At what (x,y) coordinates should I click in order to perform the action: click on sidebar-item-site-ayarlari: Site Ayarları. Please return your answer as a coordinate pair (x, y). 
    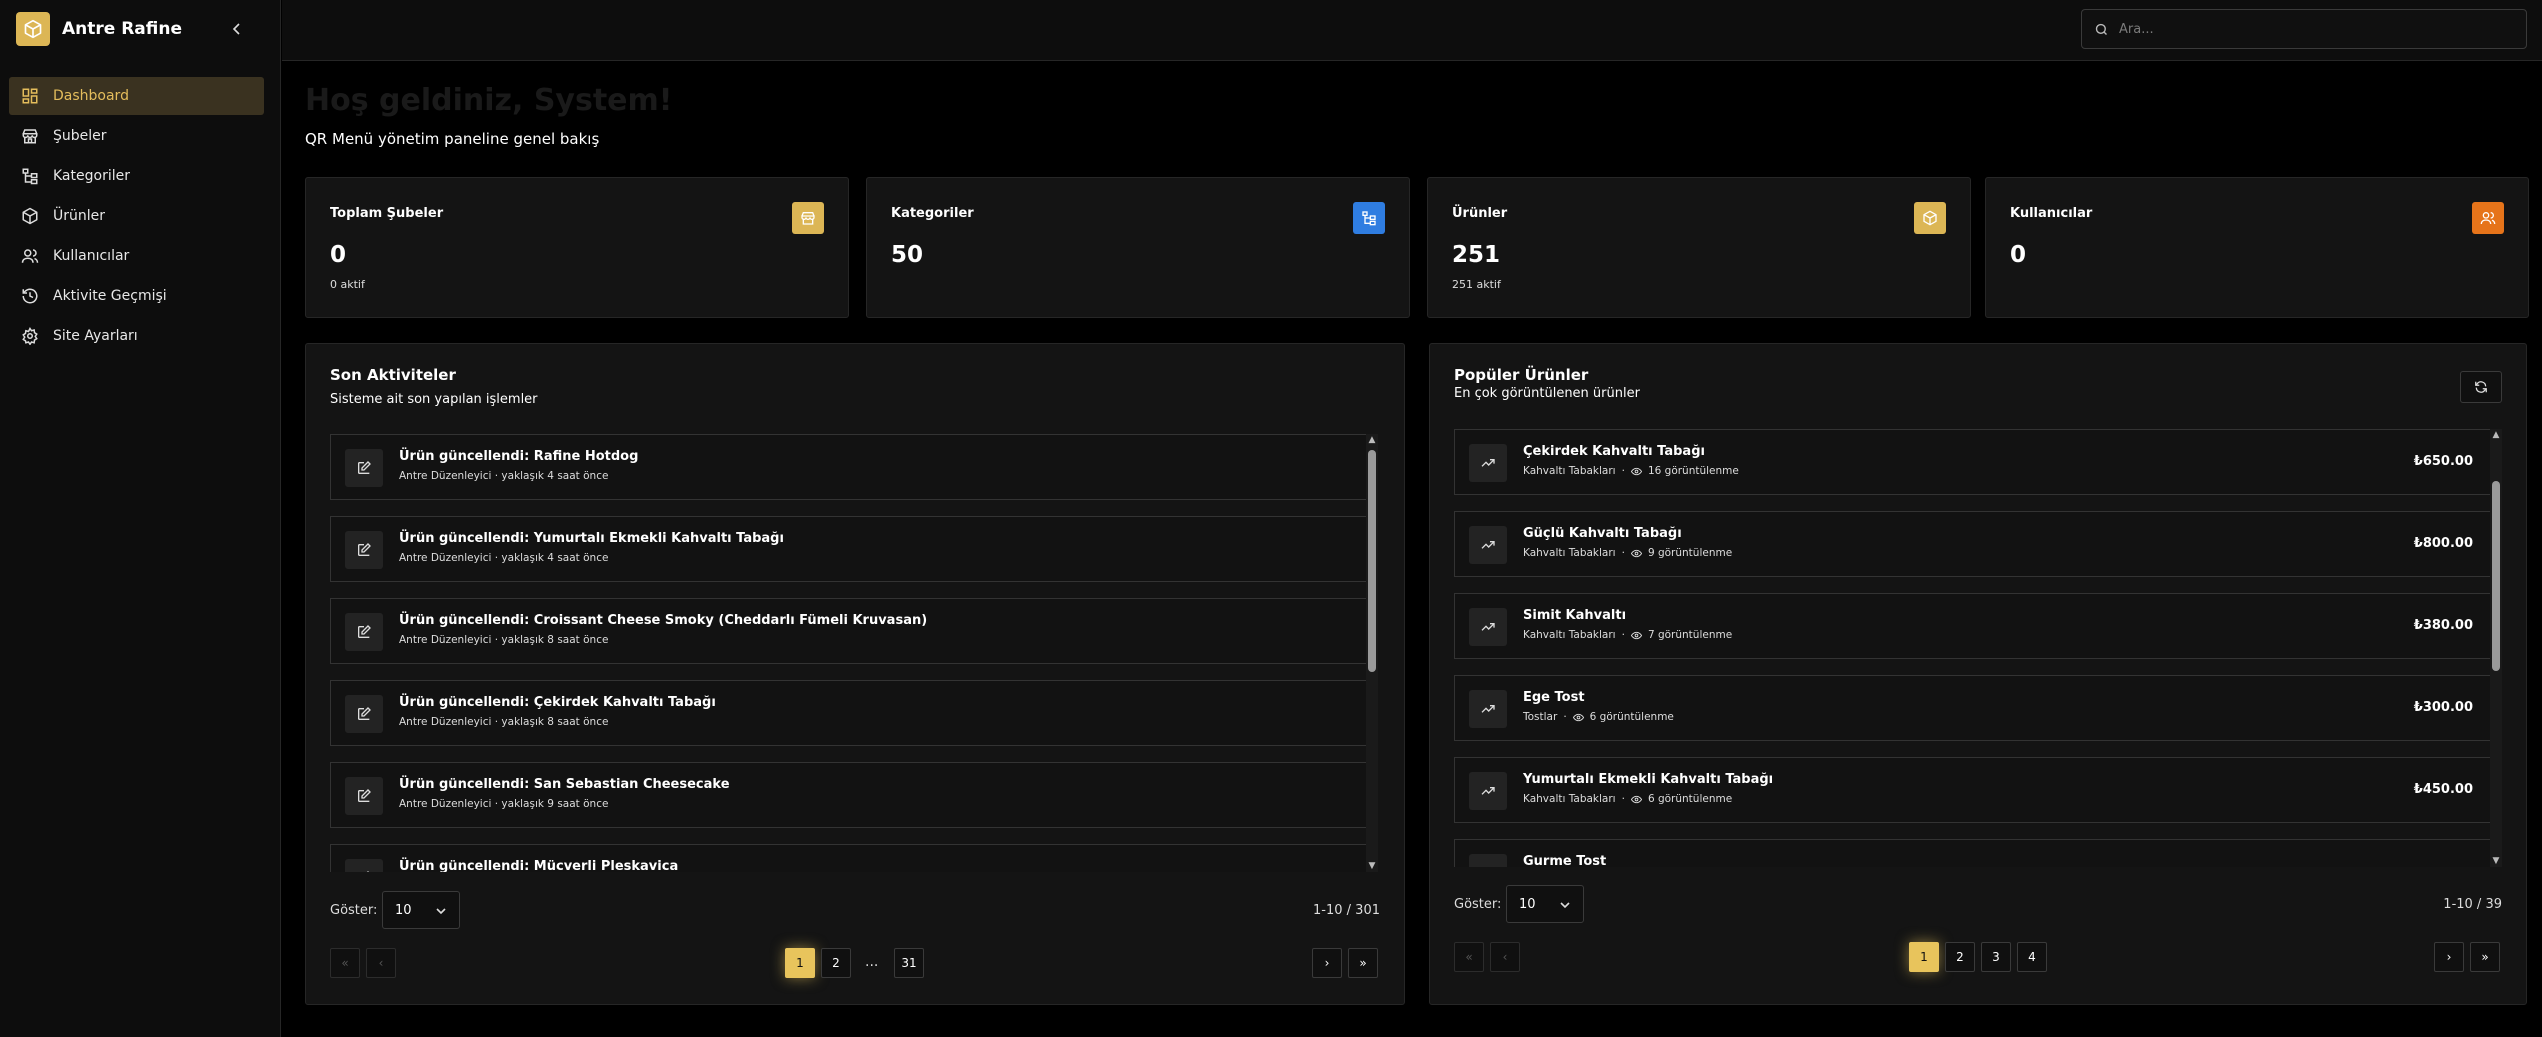
    Looking at the image, I should click on (136, 336).